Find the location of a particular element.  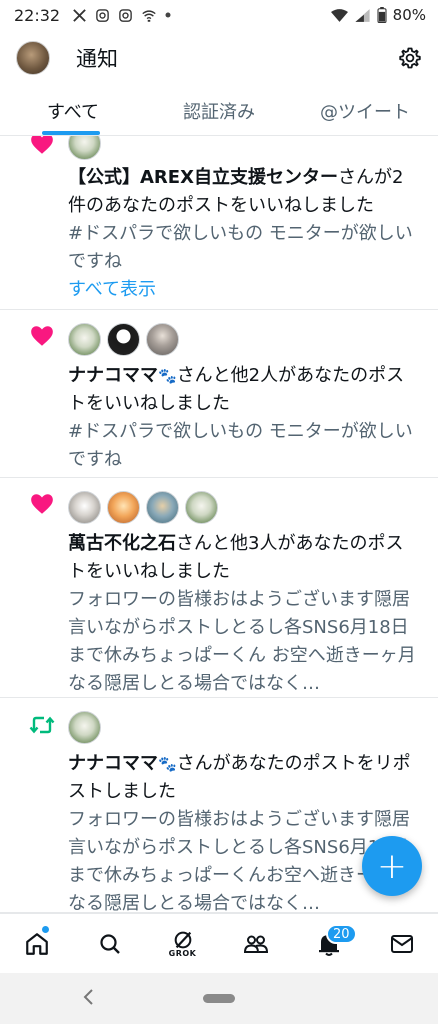

notification-text: 萬古不化之石さんと他3人があなたのポストをいいねしました is located at coordinates (244, 558).